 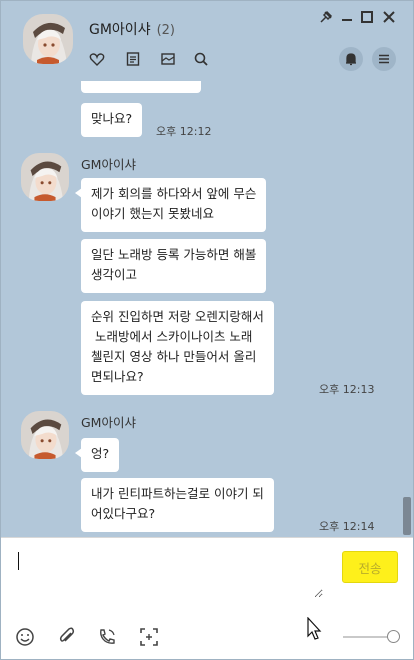 What do you see at coordinates (177, 505) in the screenshot?
I see `message-bubble: 내가 린티파트하는걸로 이야기 되 어있다구요?` at bounding box center [177, 505].